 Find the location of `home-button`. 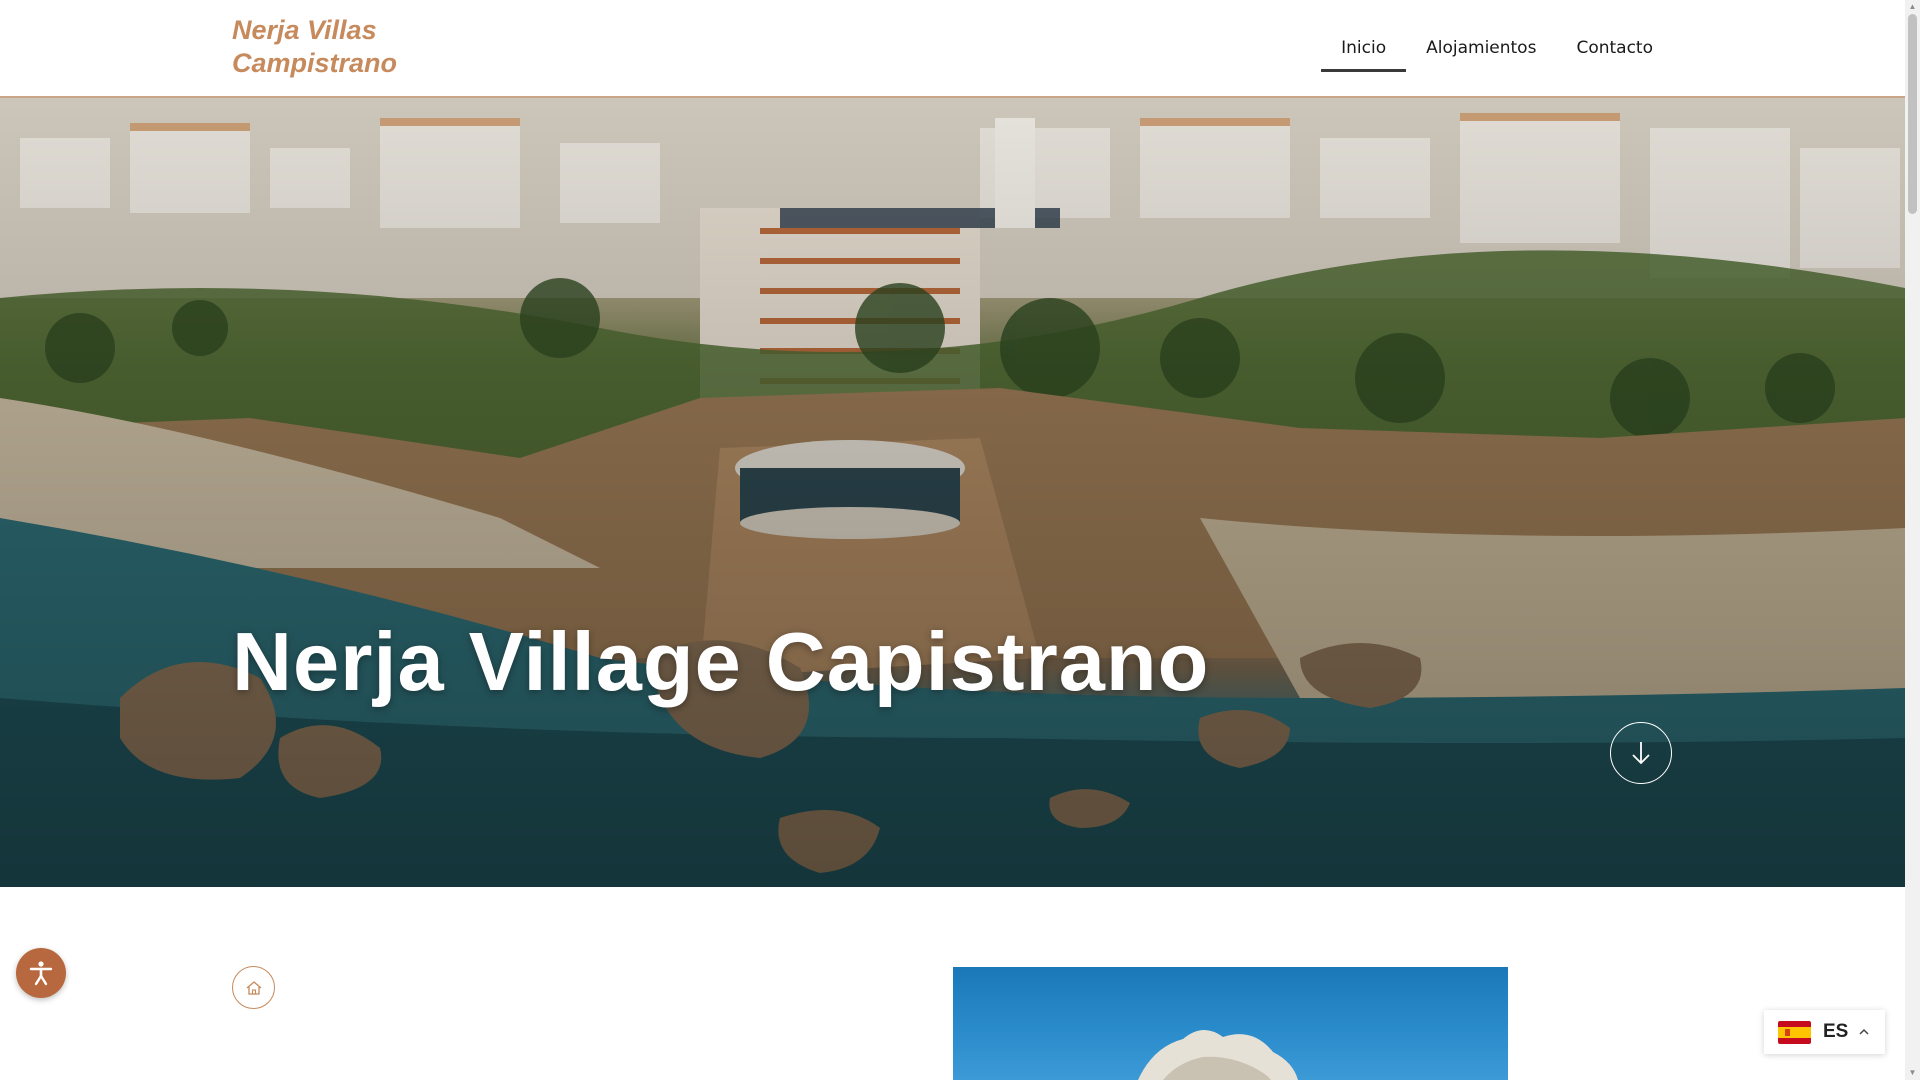

home-button is located at coordinates (253, 987).